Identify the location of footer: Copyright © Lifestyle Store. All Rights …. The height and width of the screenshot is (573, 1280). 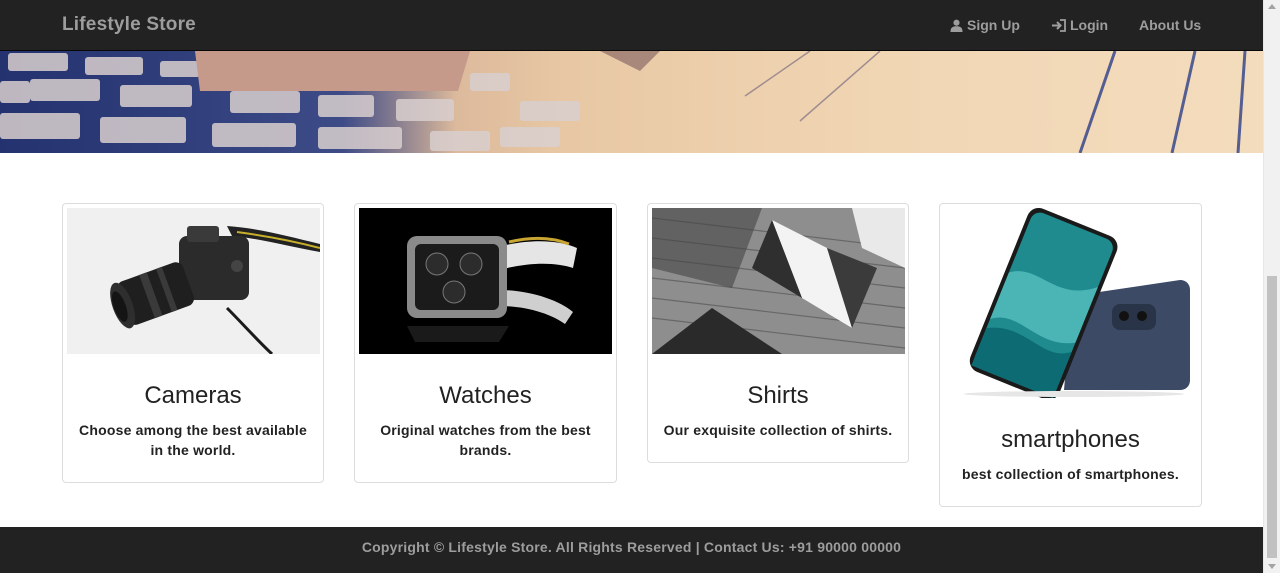
(631, 550).